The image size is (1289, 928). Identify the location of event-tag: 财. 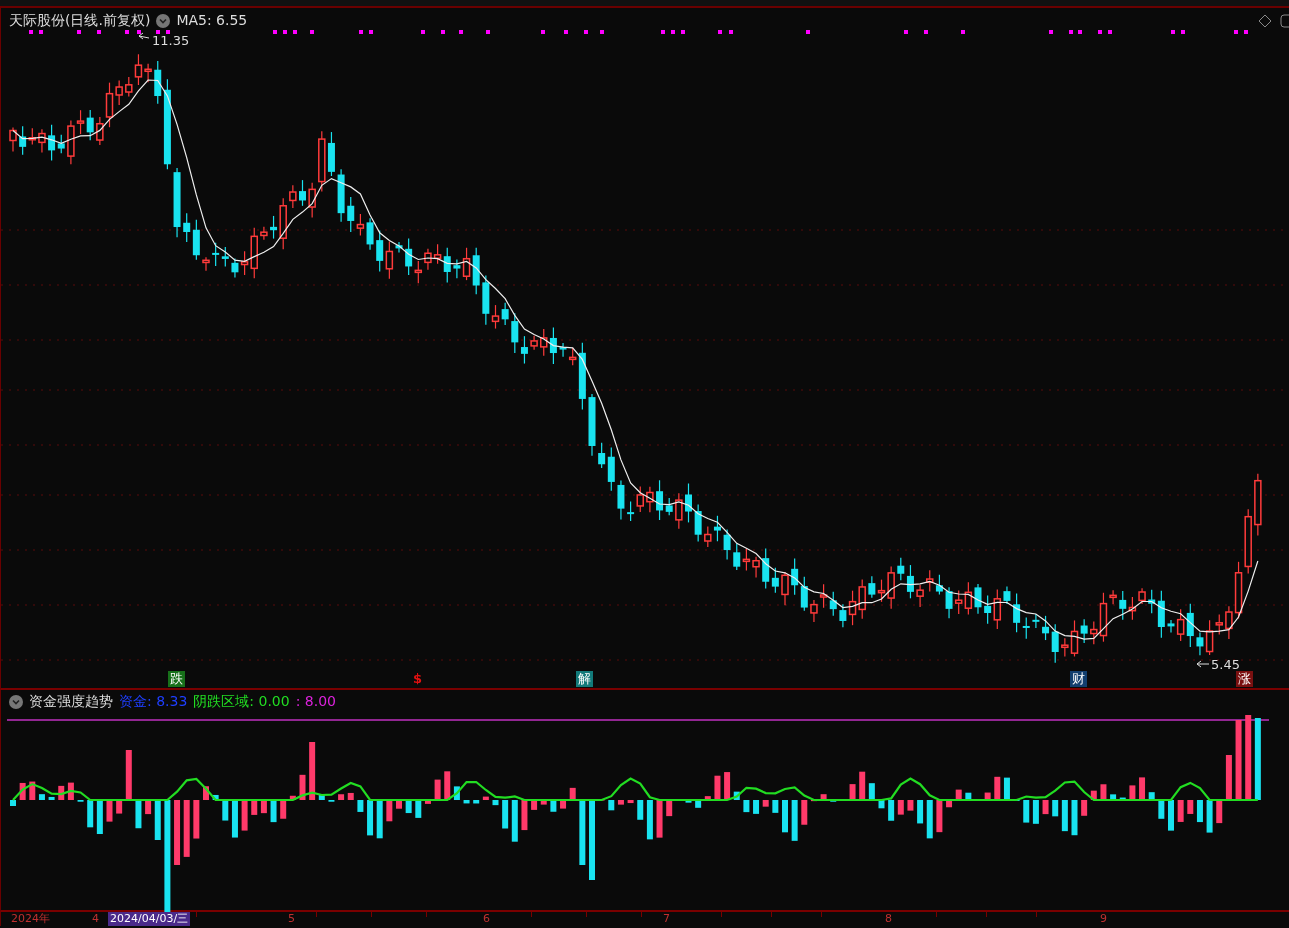
(1078, 679).